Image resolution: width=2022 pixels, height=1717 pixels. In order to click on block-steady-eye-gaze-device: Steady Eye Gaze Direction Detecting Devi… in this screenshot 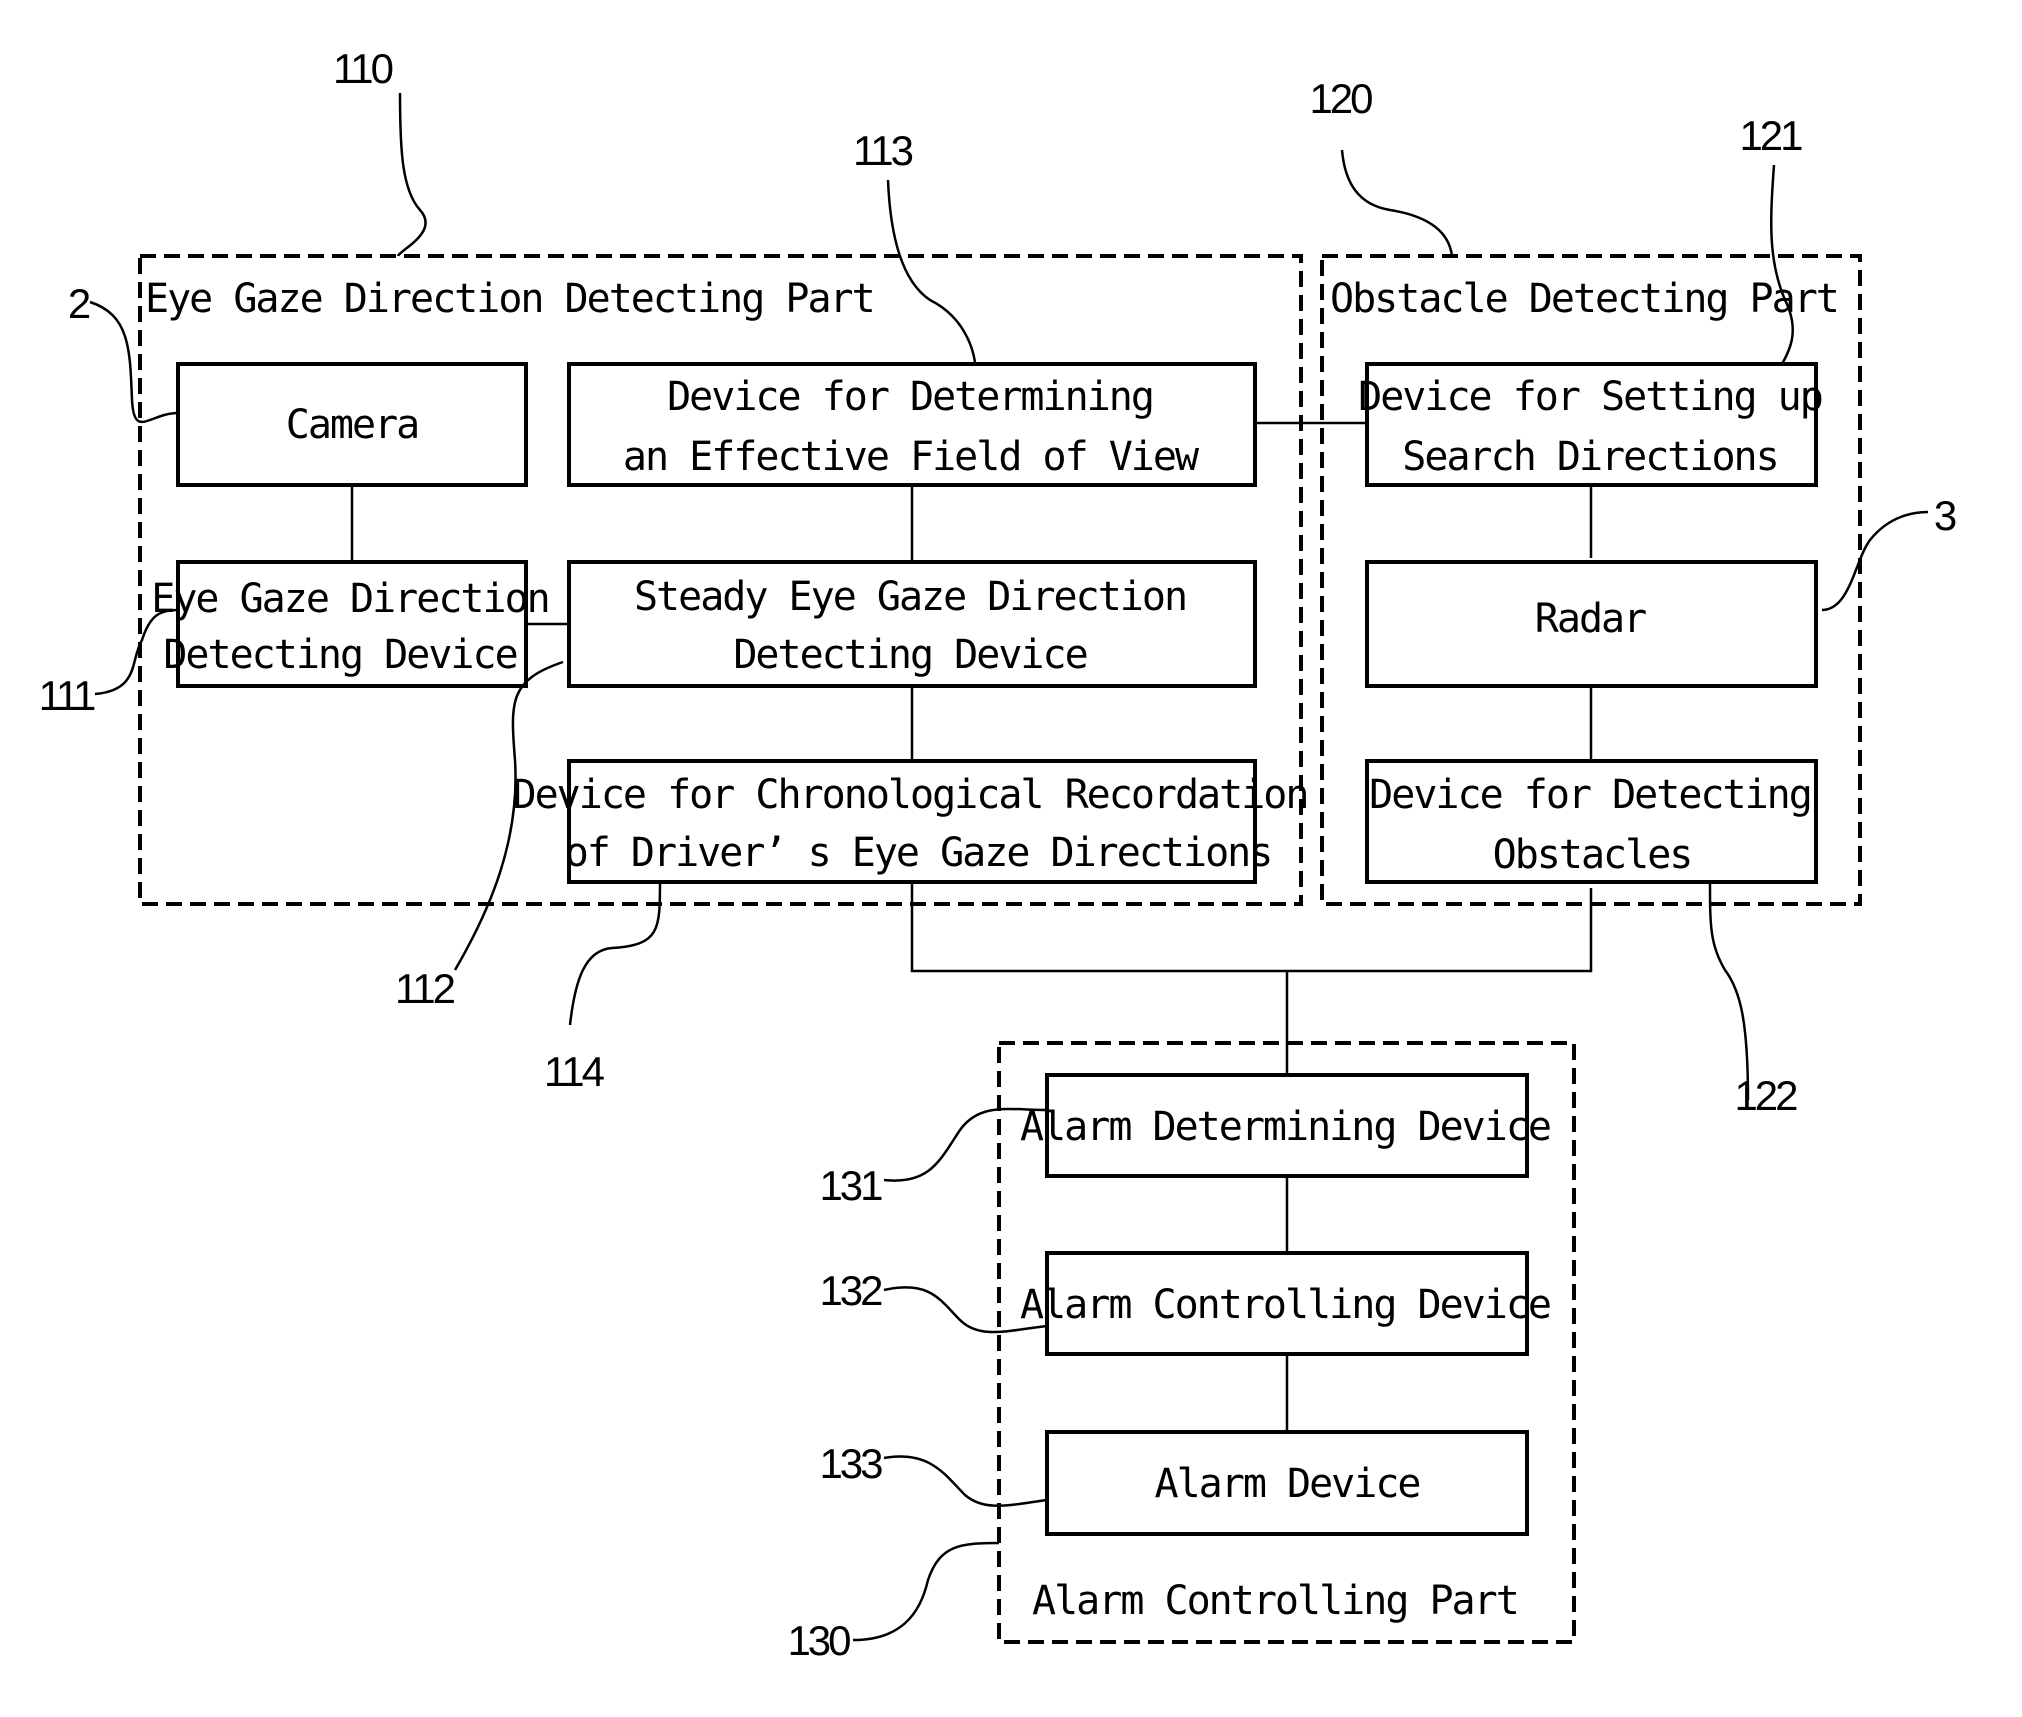, I will do `click(912, 624)`.